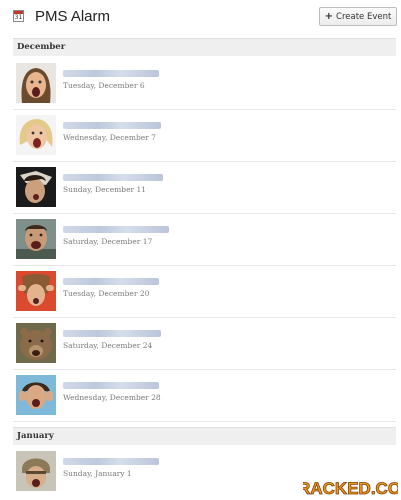  I want to click on event-row: Wednesday, December 28, so click(204, 396).